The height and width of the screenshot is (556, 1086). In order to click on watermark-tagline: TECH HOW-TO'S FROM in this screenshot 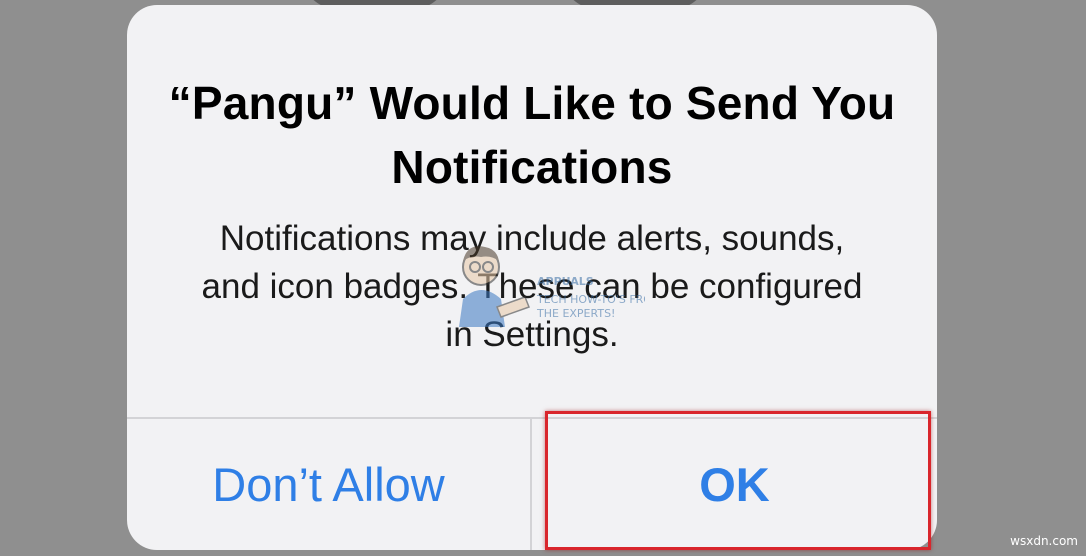, I will do `click(590, 299)`.